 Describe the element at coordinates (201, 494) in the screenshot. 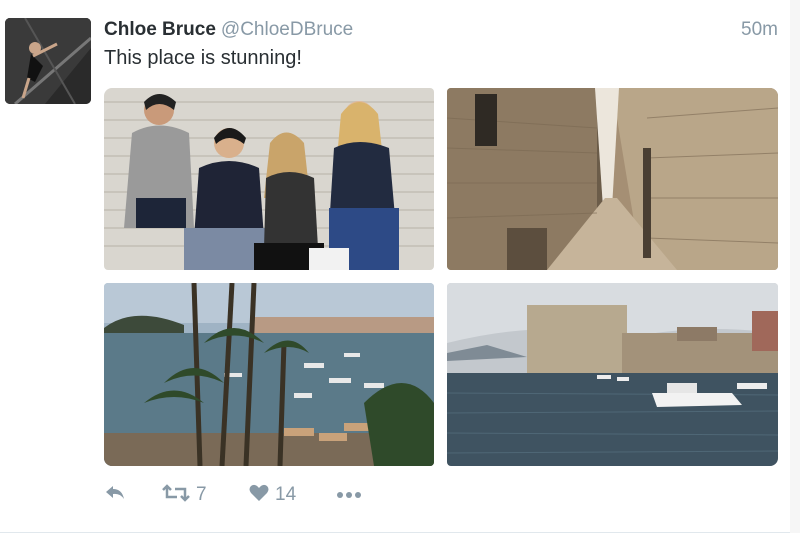

I see `retweet-count: 7` at that location.